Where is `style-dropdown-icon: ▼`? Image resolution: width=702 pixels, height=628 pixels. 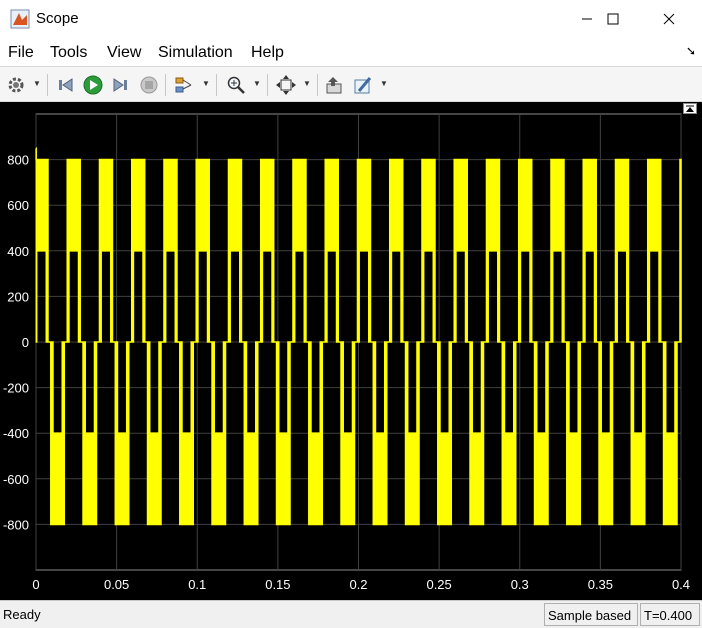
style-dropdown-icon: ▼ is located at coordinates (384, 85).